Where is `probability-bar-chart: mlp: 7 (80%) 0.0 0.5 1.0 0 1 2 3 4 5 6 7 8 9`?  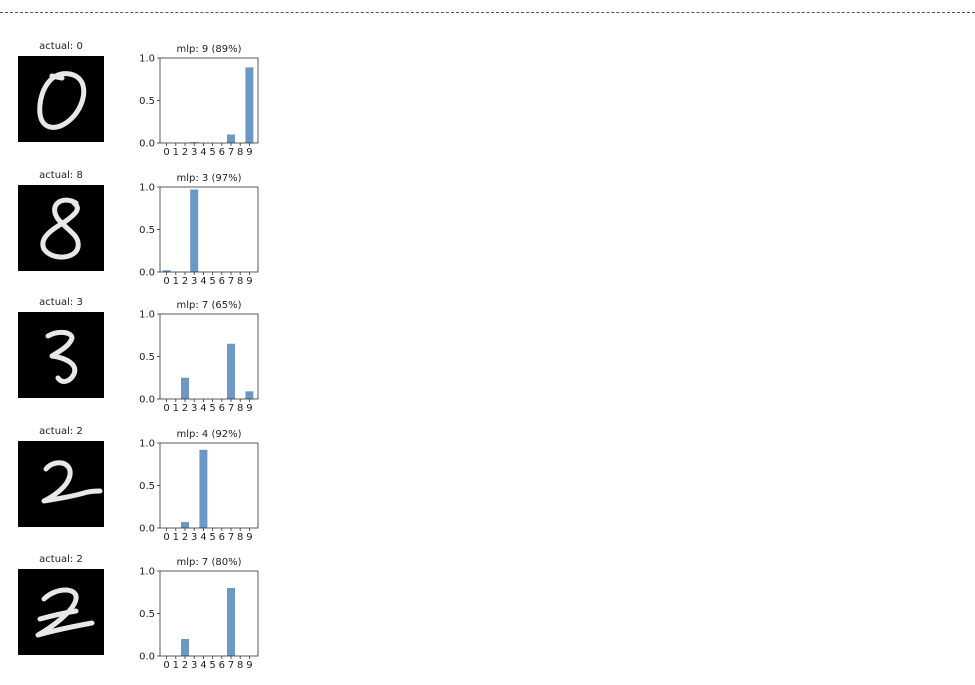 probability-bar-chart: mlp: 7 (80%) 0.0 0.5 1.0 0 1 2 3 4 5 6 7 8 9 is located at coordinates (199, 614).